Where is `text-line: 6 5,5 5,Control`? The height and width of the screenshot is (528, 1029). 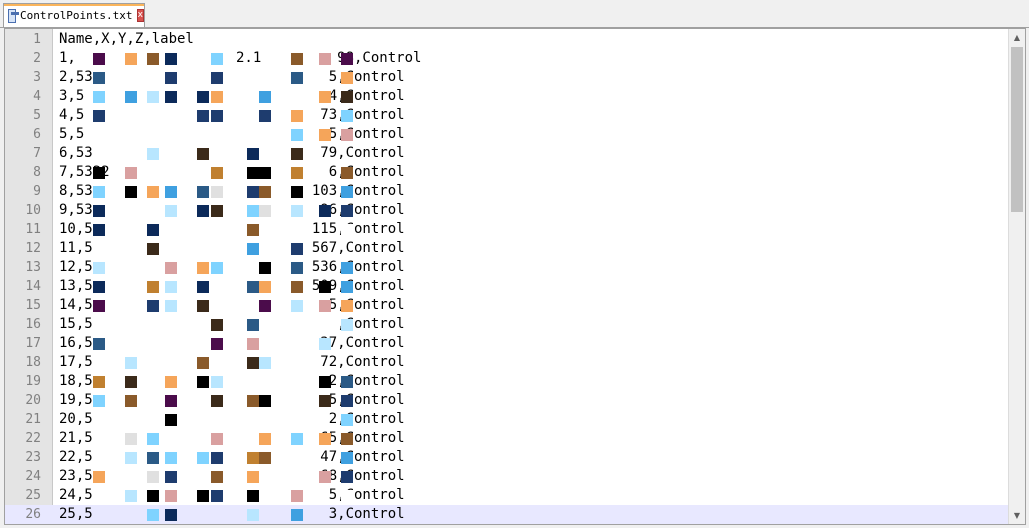 text-line: 6 5,5 5,Control is located at coordinates (507, 134).